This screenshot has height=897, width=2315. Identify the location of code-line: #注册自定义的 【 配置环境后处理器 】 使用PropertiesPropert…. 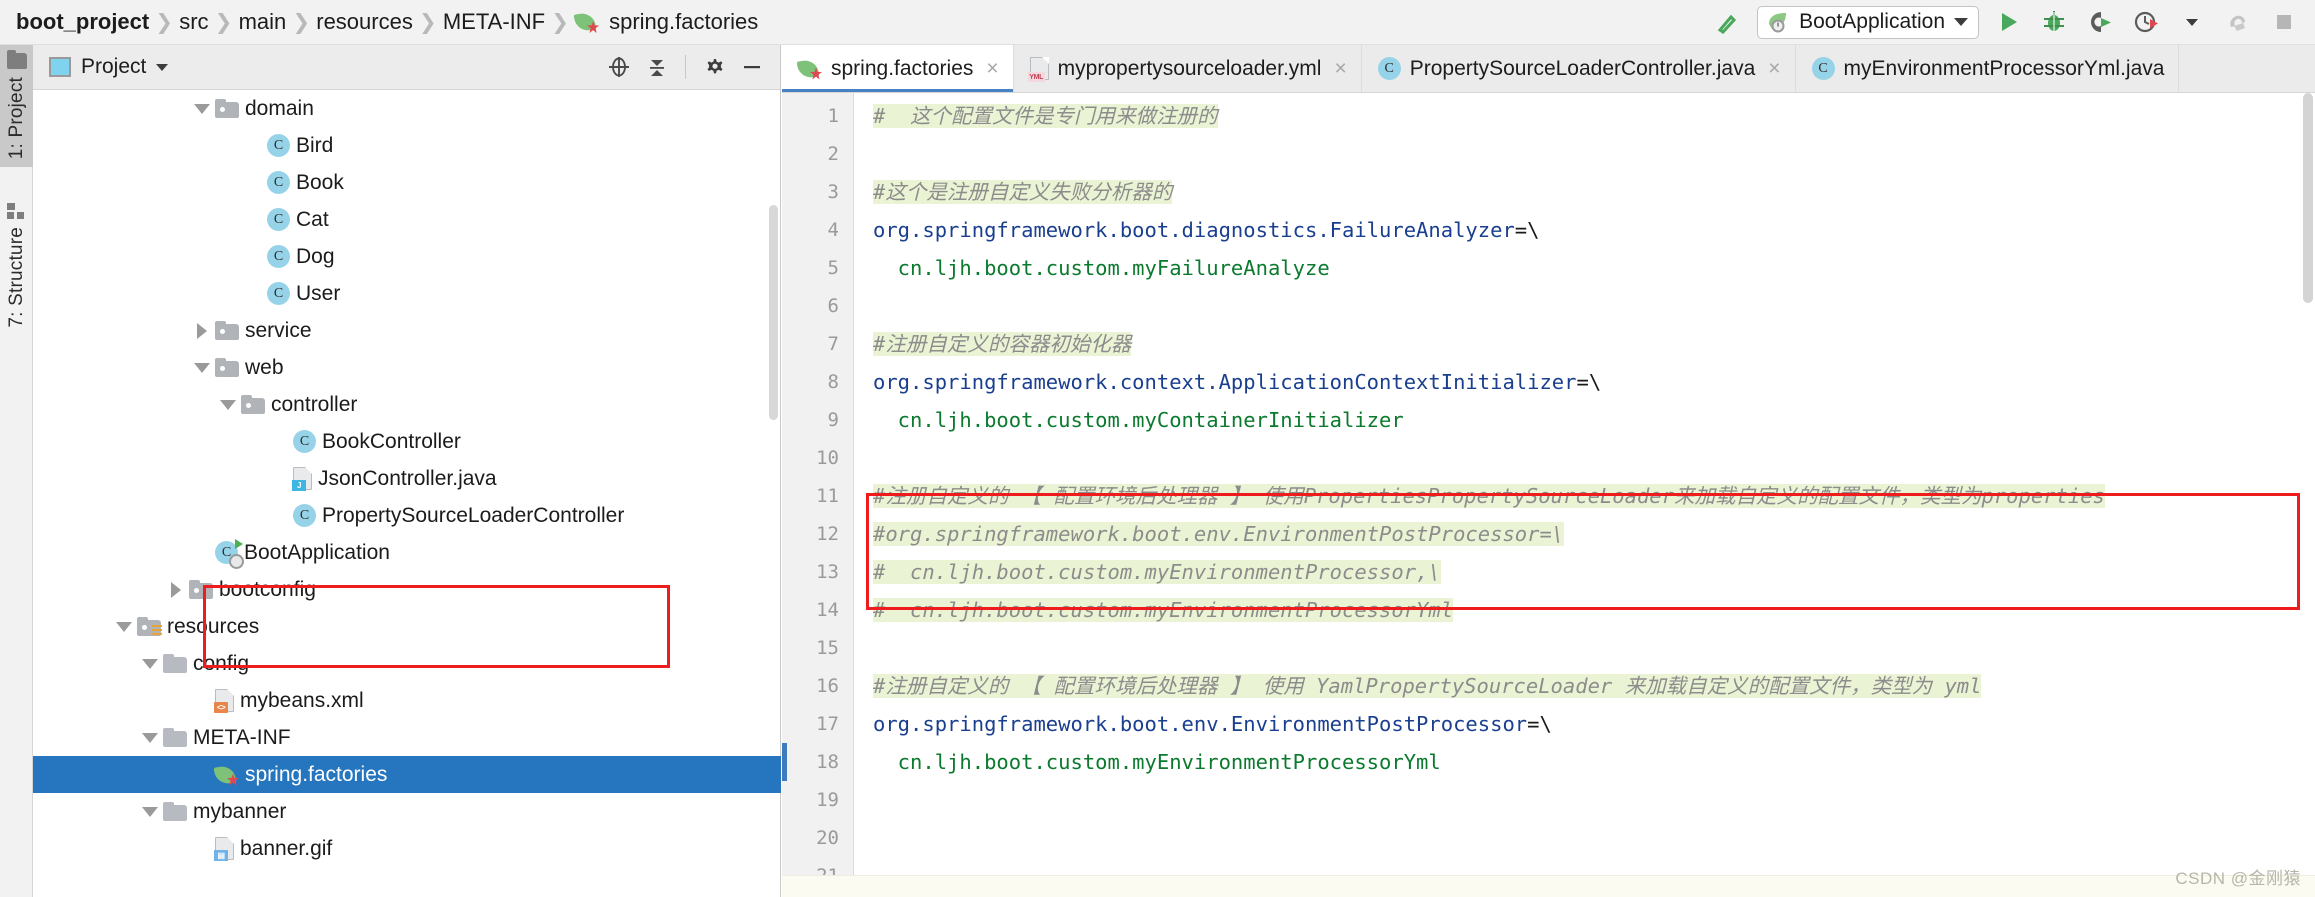
(1480, 496).